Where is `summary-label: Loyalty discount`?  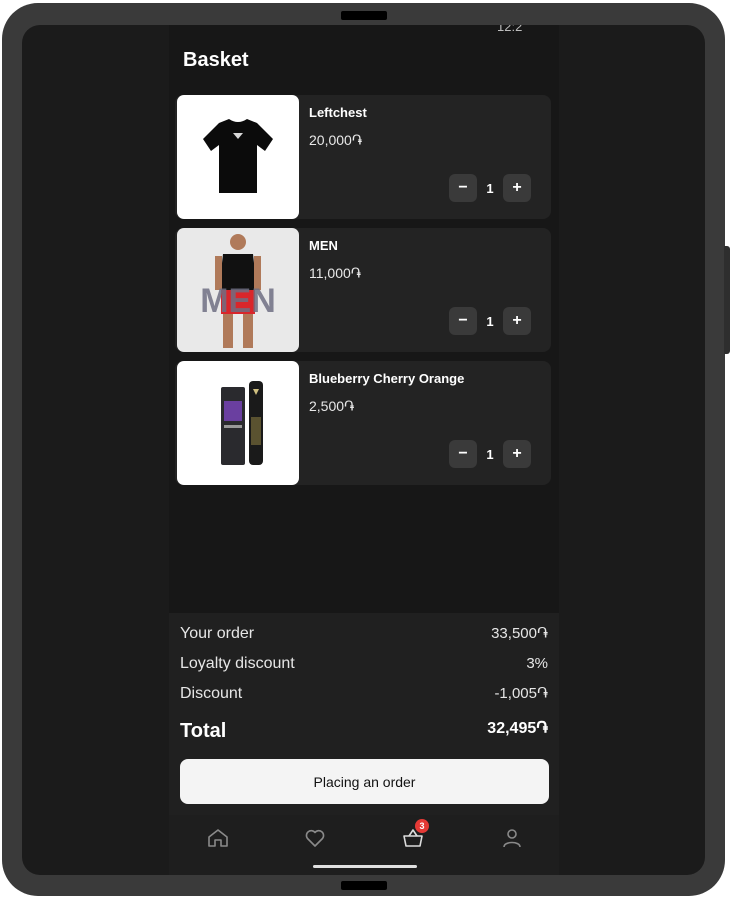 summary-label: Loyalty discount is located at coordinates (237, 663).